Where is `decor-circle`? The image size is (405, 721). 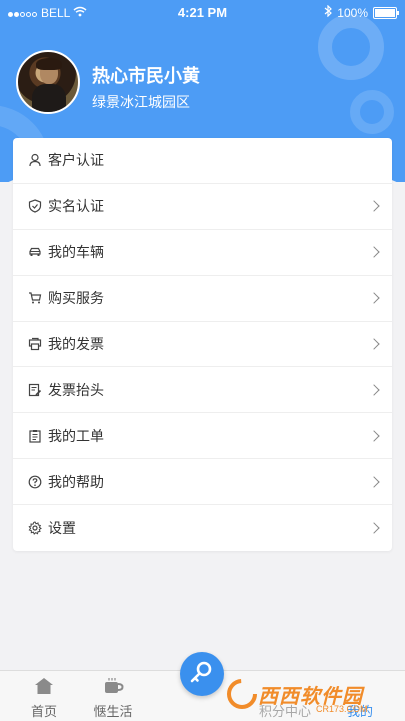
decor-circle is located at coordinates (372, 112).